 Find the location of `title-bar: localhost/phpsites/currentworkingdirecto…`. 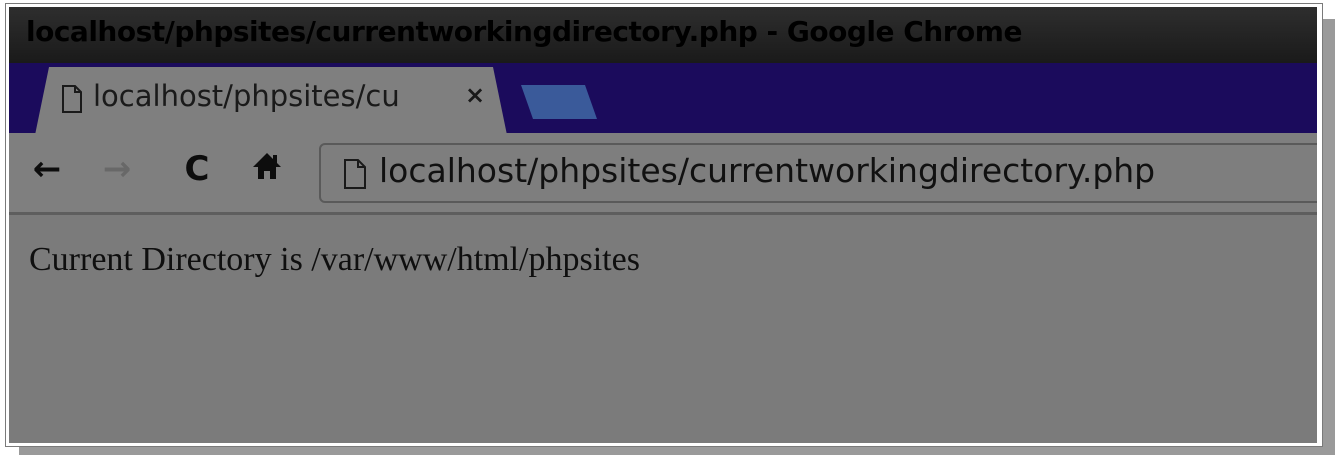

title-bar: localhost/phpsites/currentworkingdirecto… is located at coordinates (663, 35).